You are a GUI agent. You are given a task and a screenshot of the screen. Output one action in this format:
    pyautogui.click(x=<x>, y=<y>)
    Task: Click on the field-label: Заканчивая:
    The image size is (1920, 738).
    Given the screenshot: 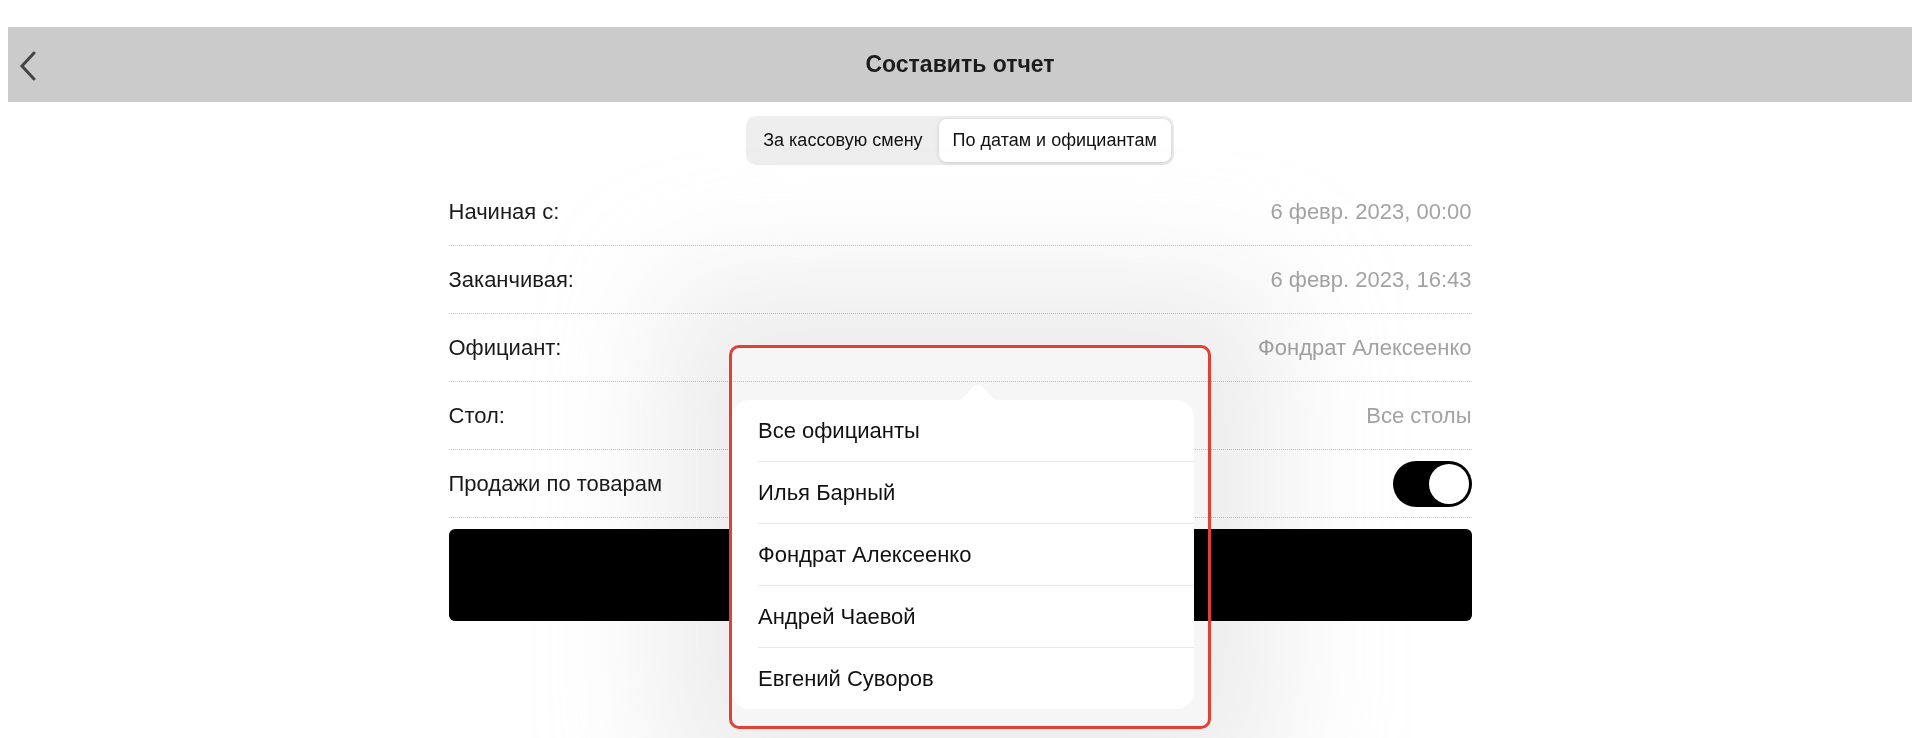 What is the action you would take?
    pyautogui.click(x=511, y=279)
    